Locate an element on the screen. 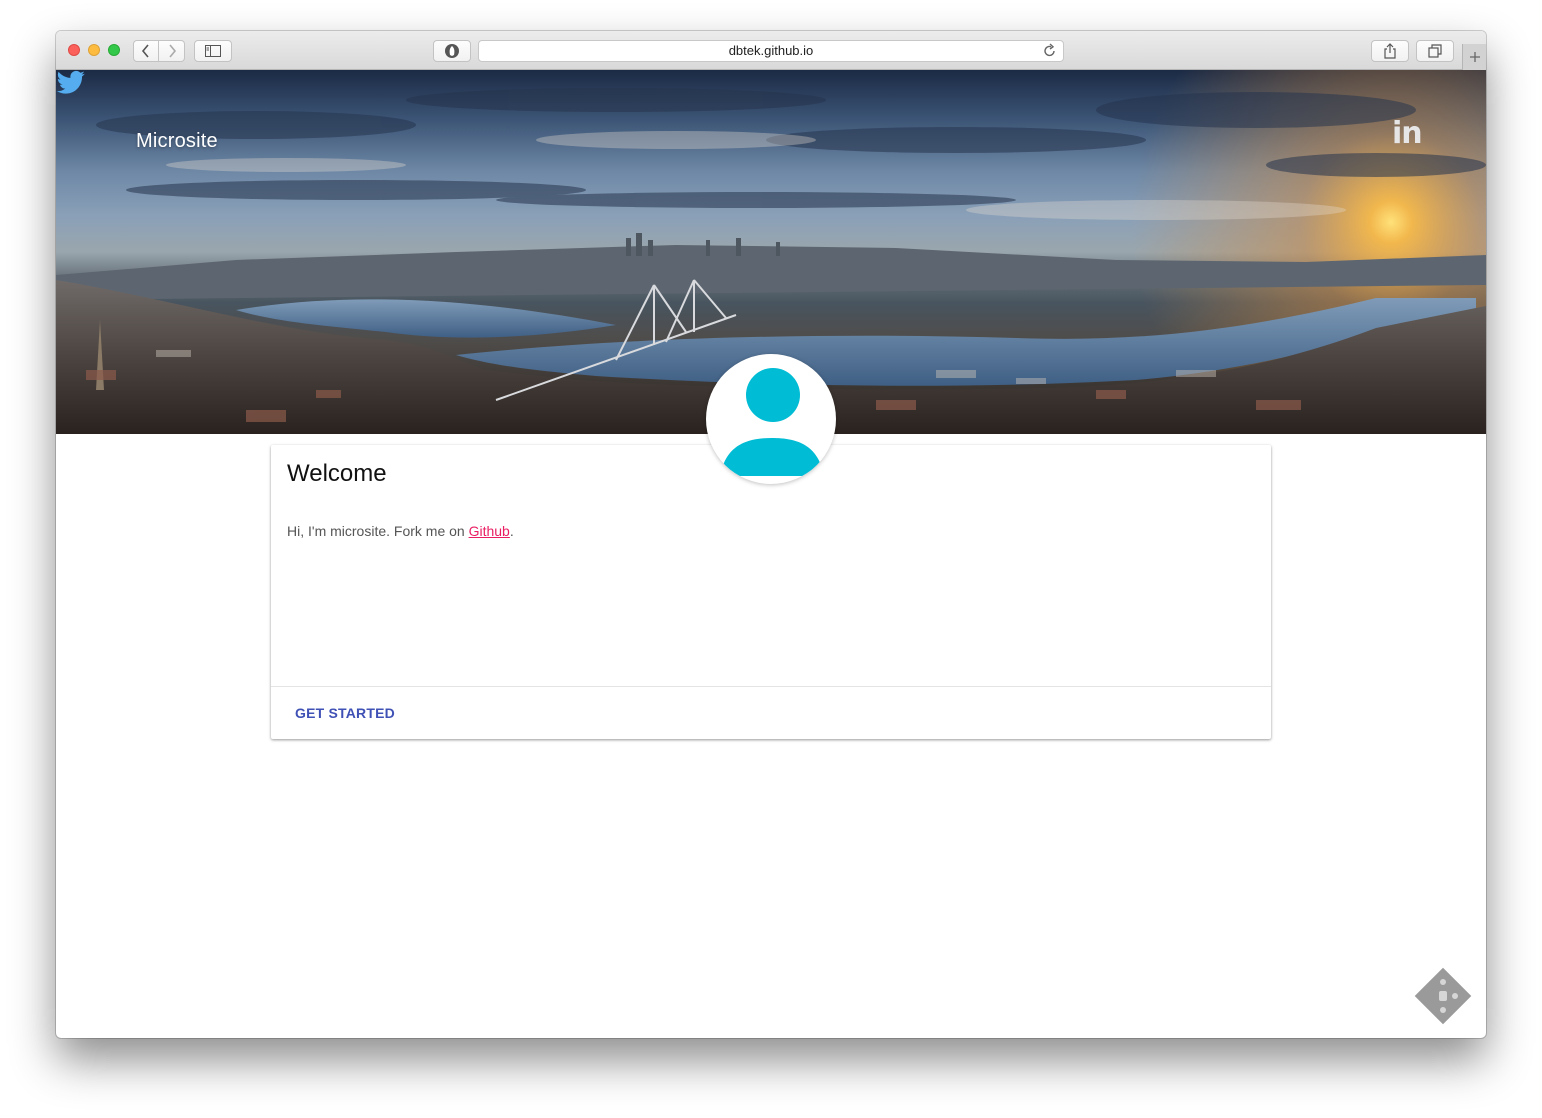  new-tab-button is located at coordinates (1474, 57).